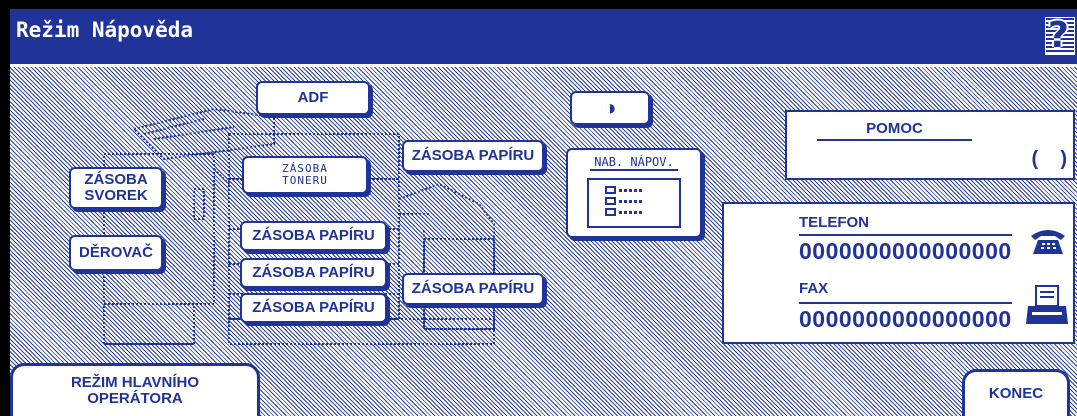 This screenshot has height=416, width=1077. I want to click on telefon-value: 0000000000000000, so click(905, 249).